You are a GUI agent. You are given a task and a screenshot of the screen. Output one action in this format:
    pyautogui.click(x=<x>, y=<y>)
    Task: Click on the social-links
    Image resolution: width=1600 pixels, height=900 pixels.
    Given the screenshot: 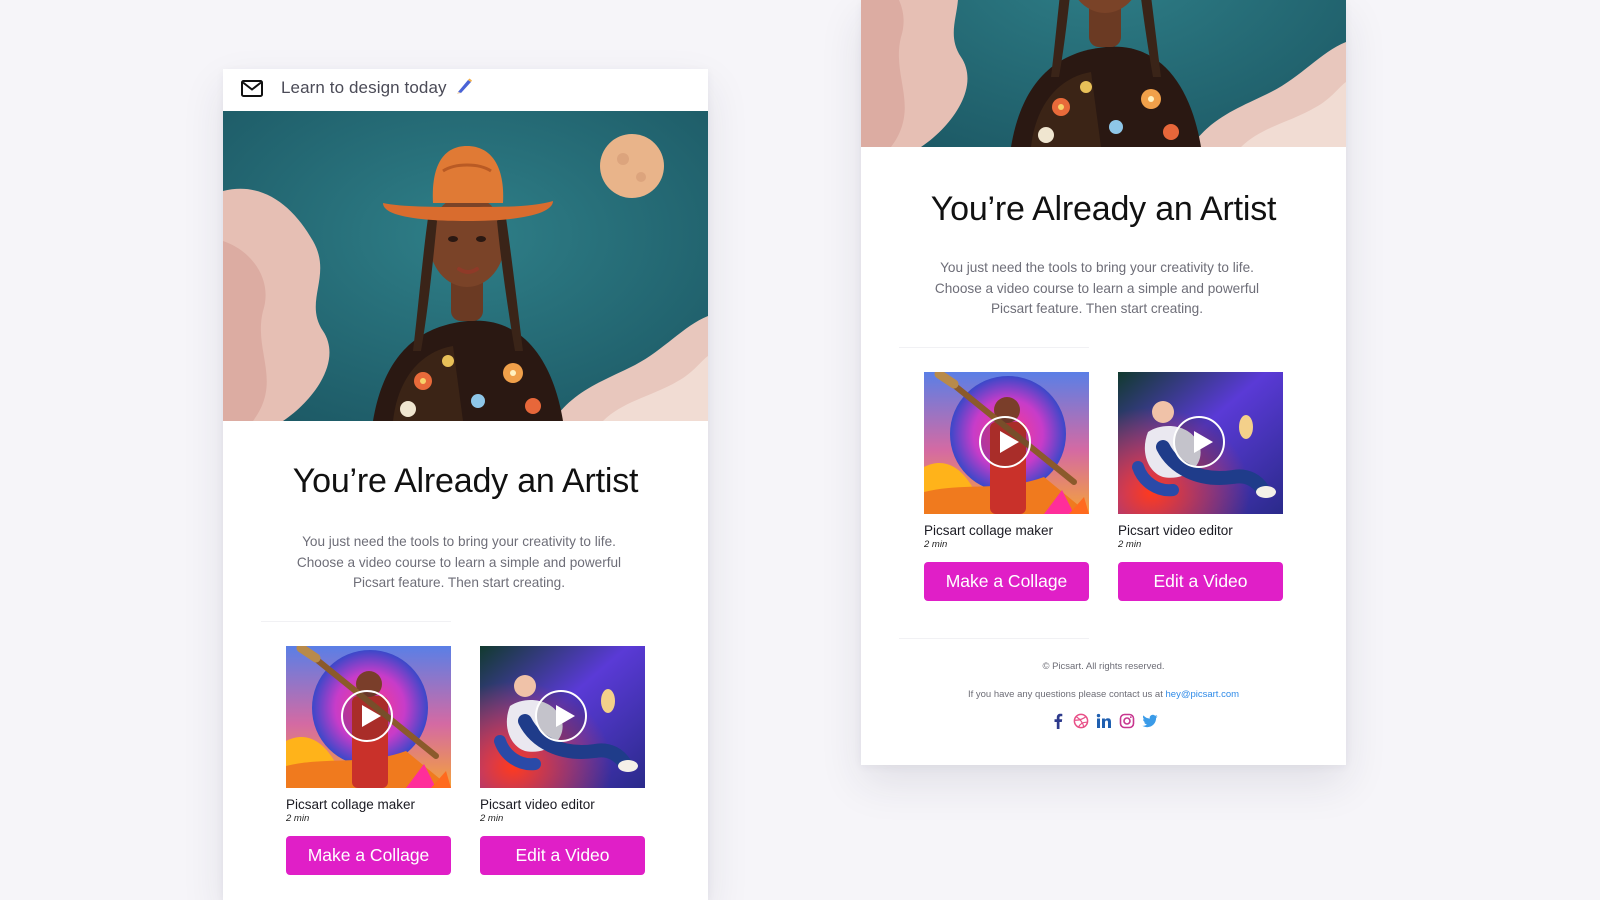 What is the action you would take?
    pyautogui.click(x=1103, y=721)
    